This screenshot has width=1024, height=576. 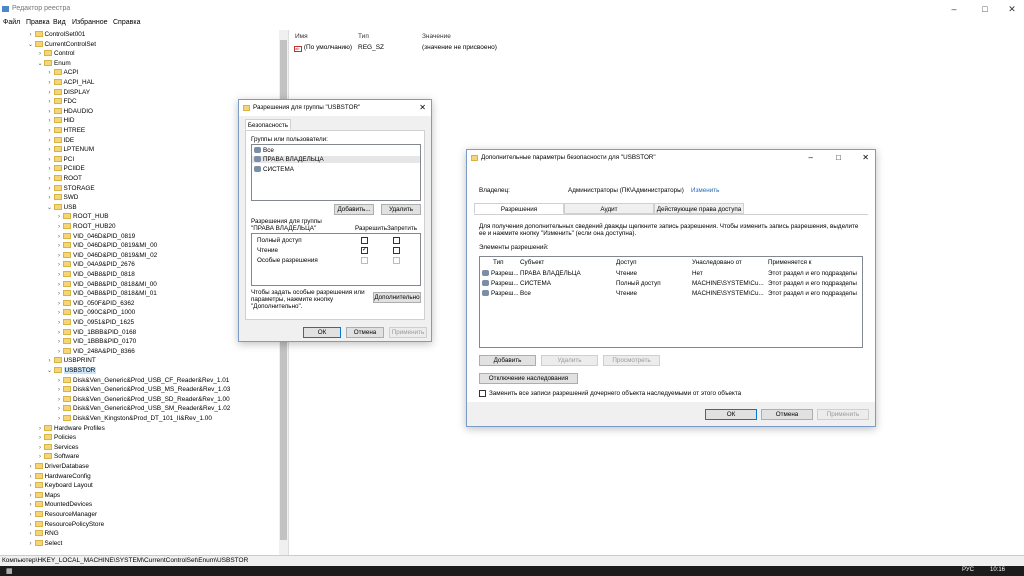 I want to click on tree-item: › HDAUDIO, so click(x=69, y=112).